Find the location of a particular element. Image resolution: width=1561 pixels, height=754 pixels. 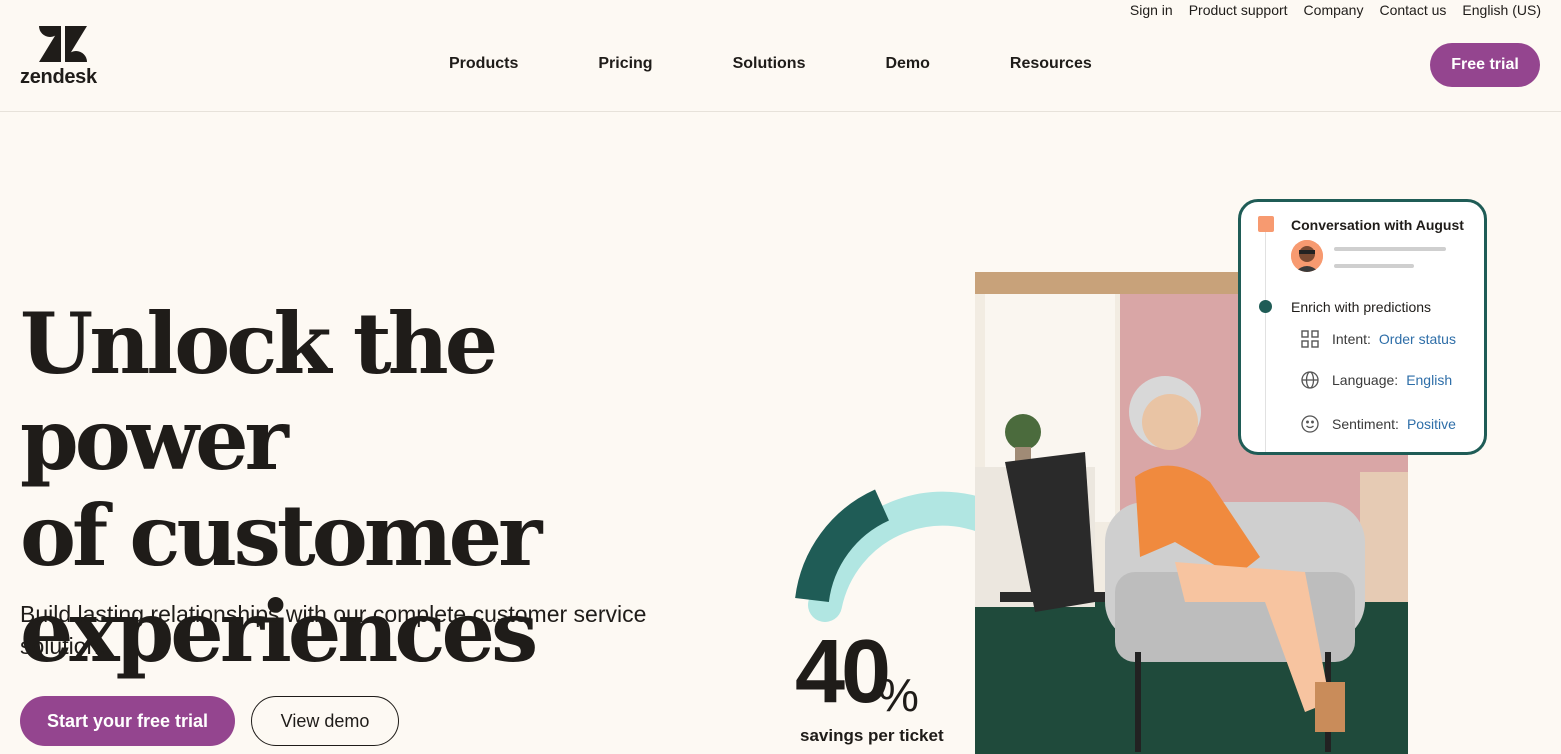

prediction-row: Language: English is located at coordinates (1376, 380).